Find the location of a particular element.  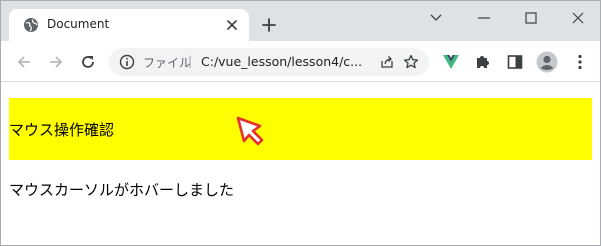

chevron-down-icon is located at coordinates (436, 17).